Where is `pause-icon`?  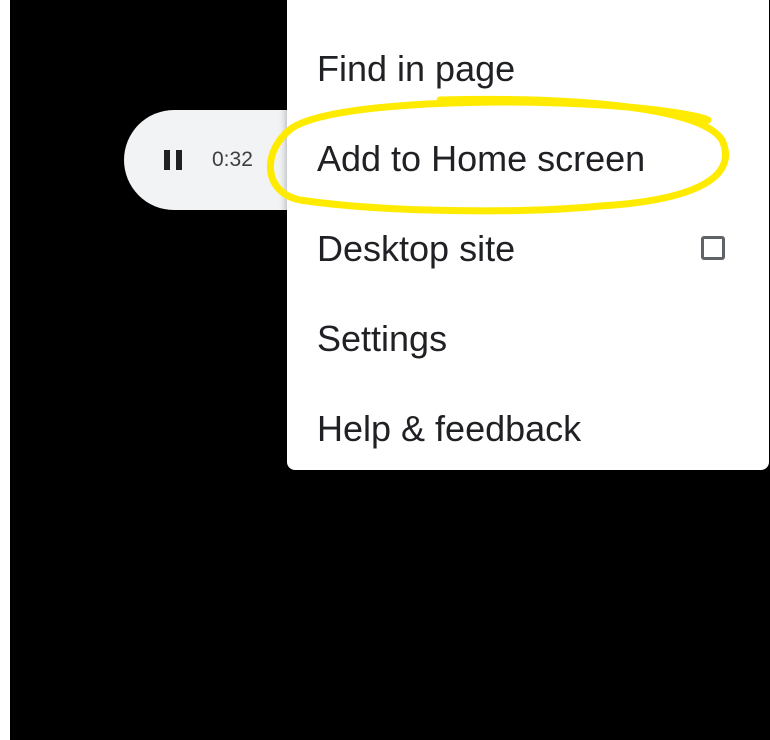
pause-icon is located at coordinates (174, 160).